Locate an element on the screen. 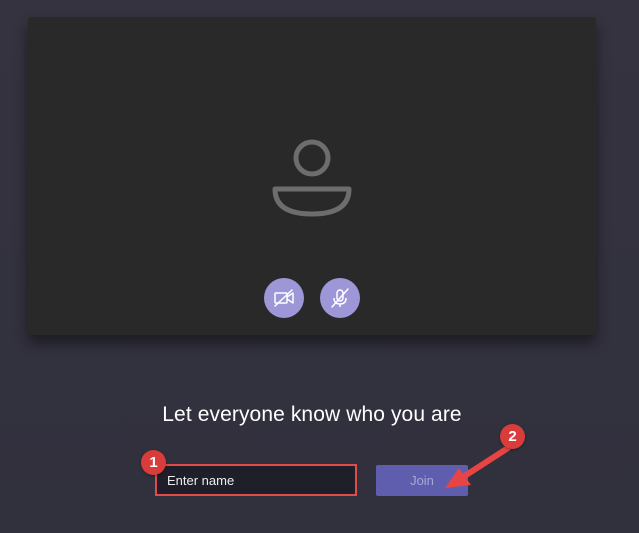 The image size is (639, 533). annotation-badge-2: 2 is located at coordinates (512, 436).